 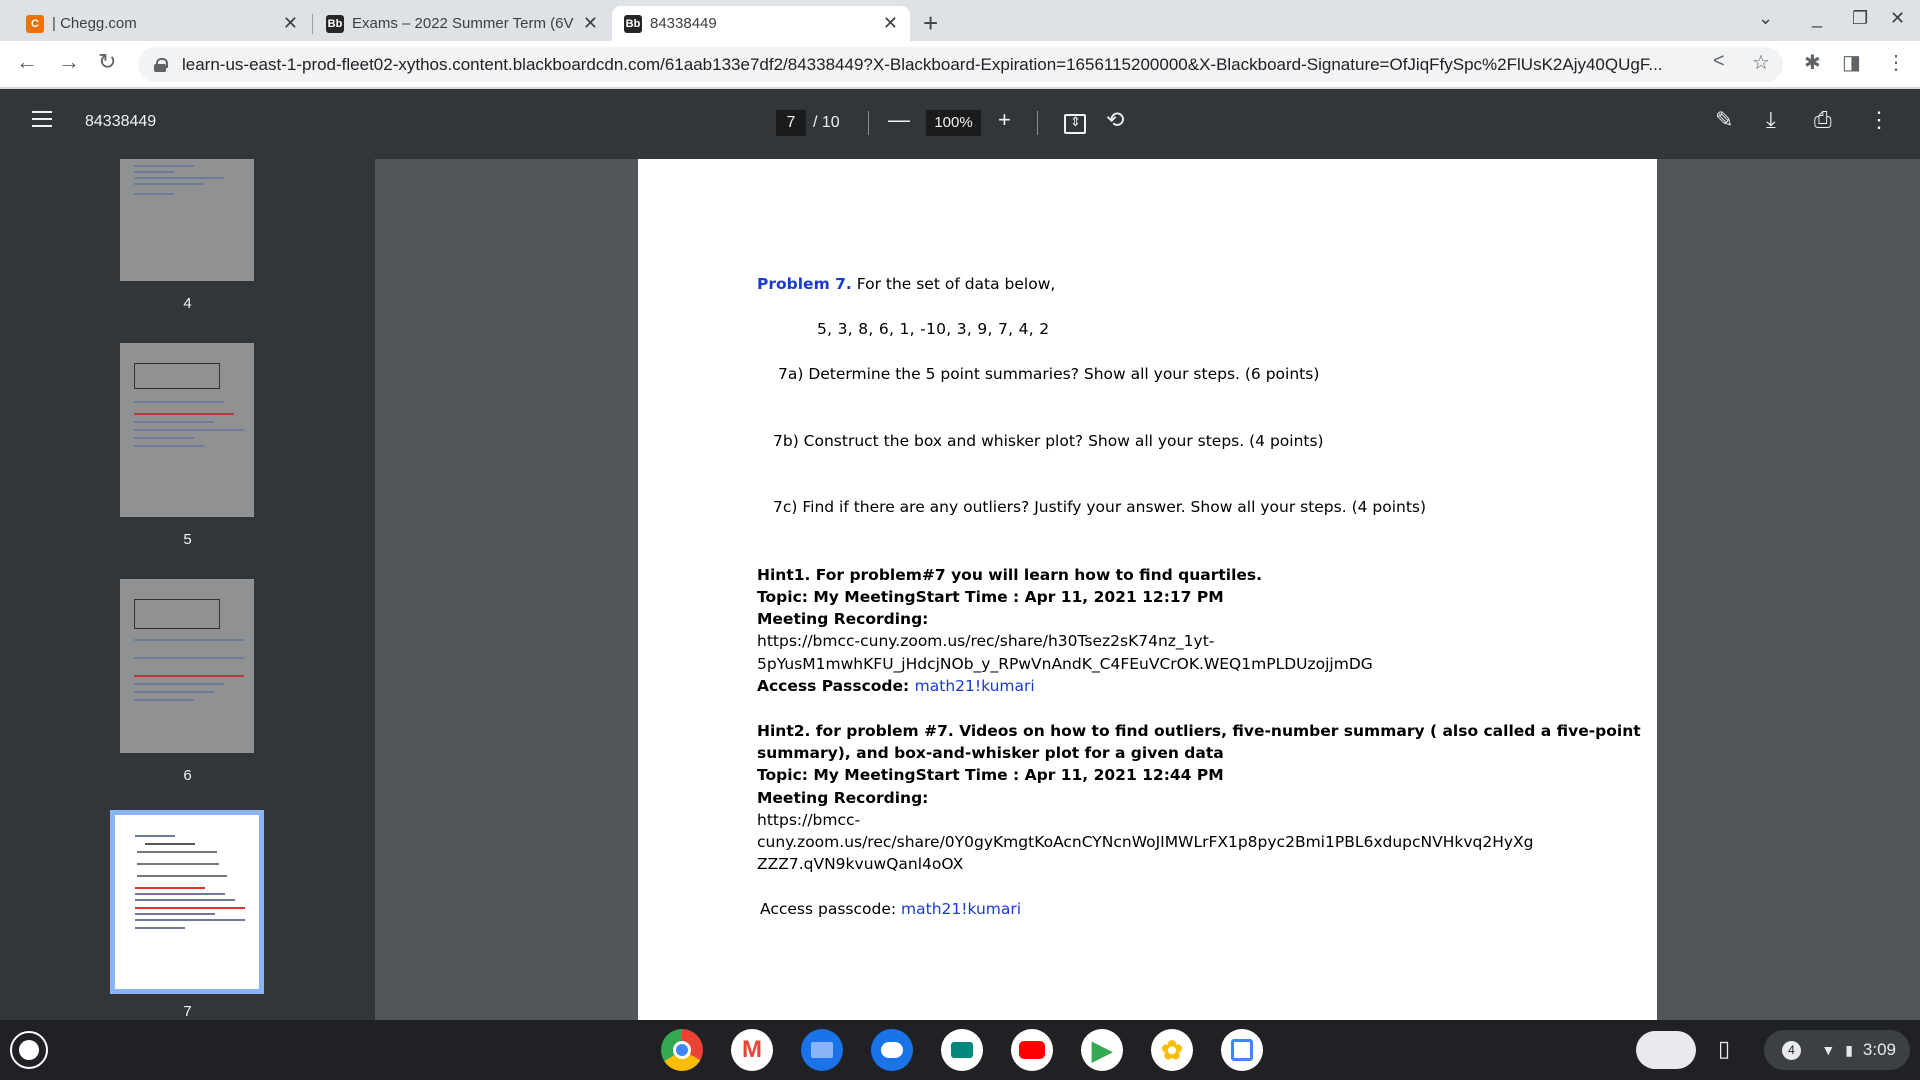 I want to click on play-store-app-icon: ▶, so click(x=1102, y=1050).